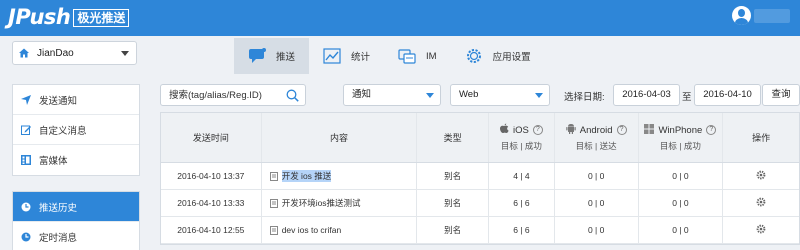  What do you see at coordinates (504, 130) in the screenshot?
I see `apple-icon` at bounding box center [504, 130].